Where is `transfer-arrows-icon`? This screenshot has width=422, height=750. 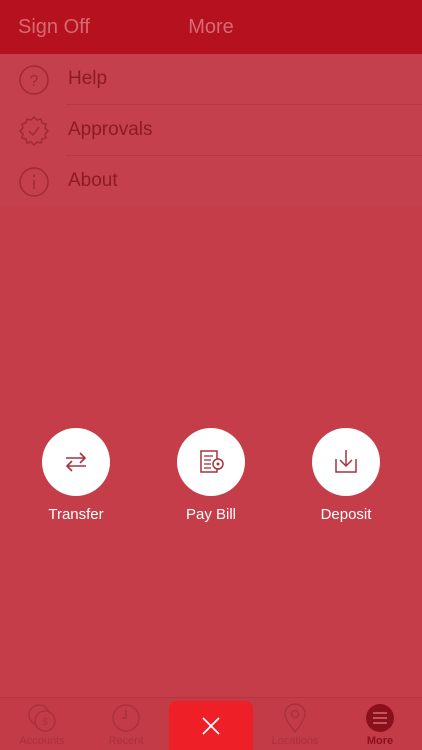 transfer-arrows-icon is located at coordinates (76, 462).